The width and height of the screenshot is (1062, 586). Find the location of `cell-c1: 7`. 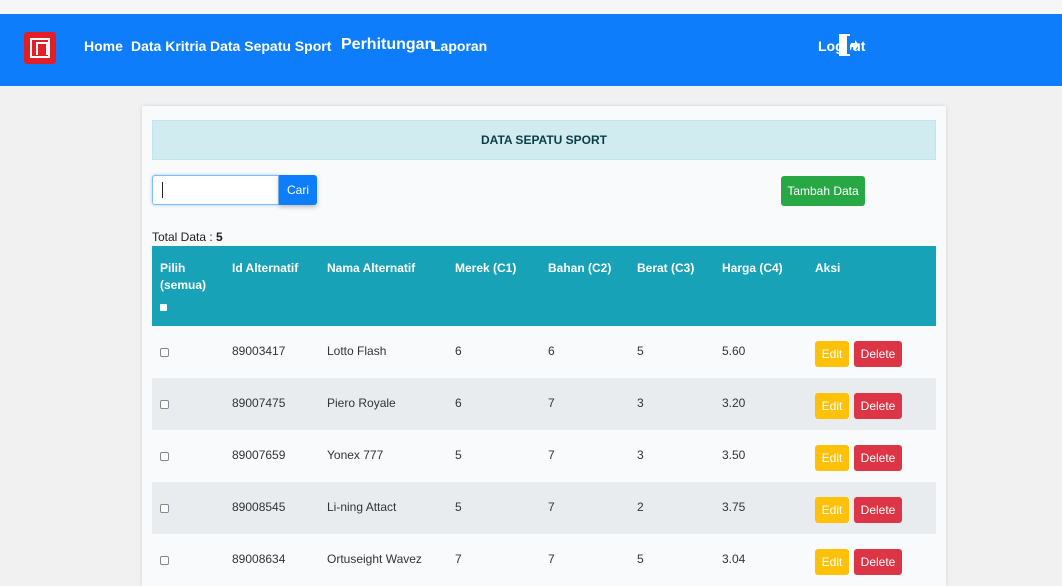

cell-c1: 7 is located at coordinates (458, 559).